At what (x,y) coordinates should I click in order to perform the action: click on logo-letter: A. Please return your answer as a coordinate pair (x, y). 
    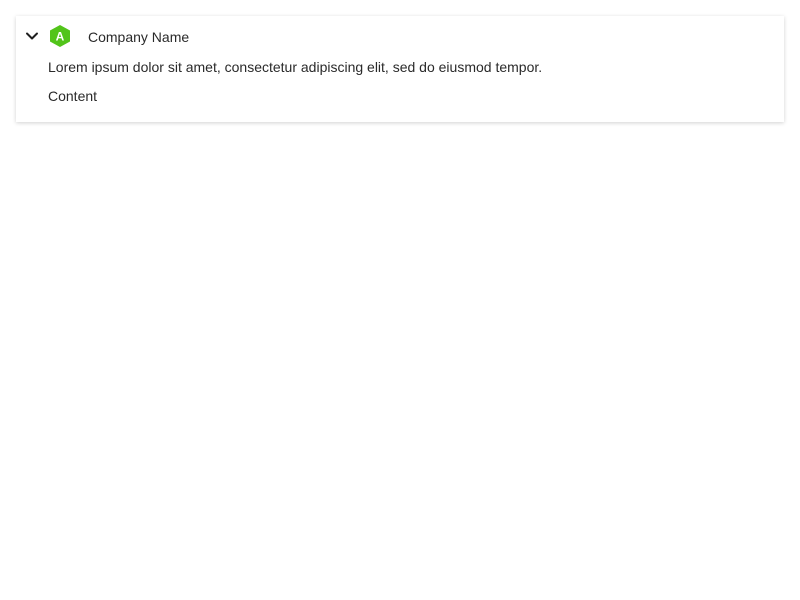
    Looking at the image, I should click on (60, 37).